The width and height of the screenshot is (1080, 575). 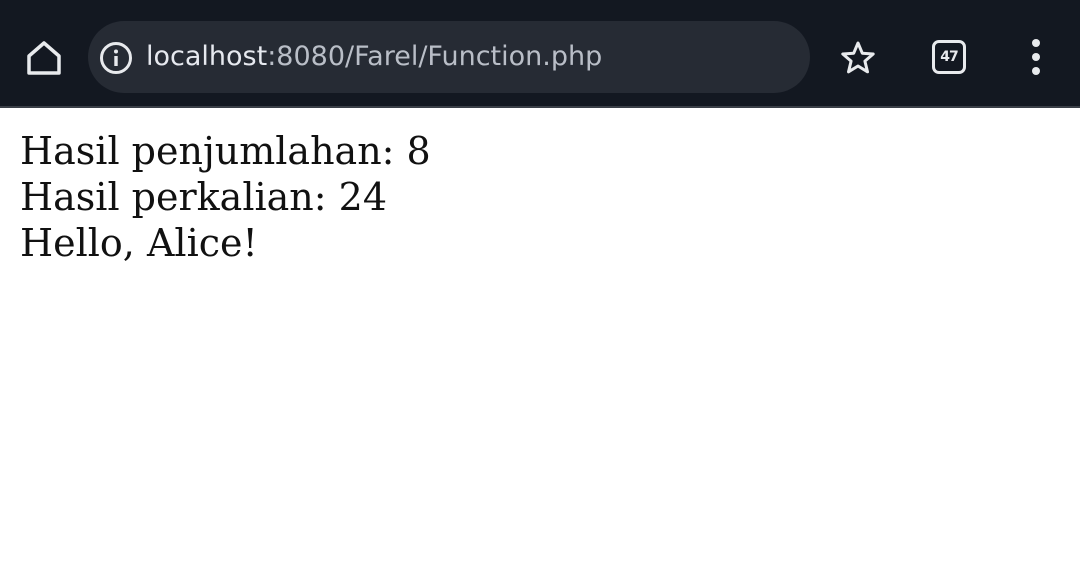 I want to click on tab-switcher-button: 47, so click(x=949, y=57).